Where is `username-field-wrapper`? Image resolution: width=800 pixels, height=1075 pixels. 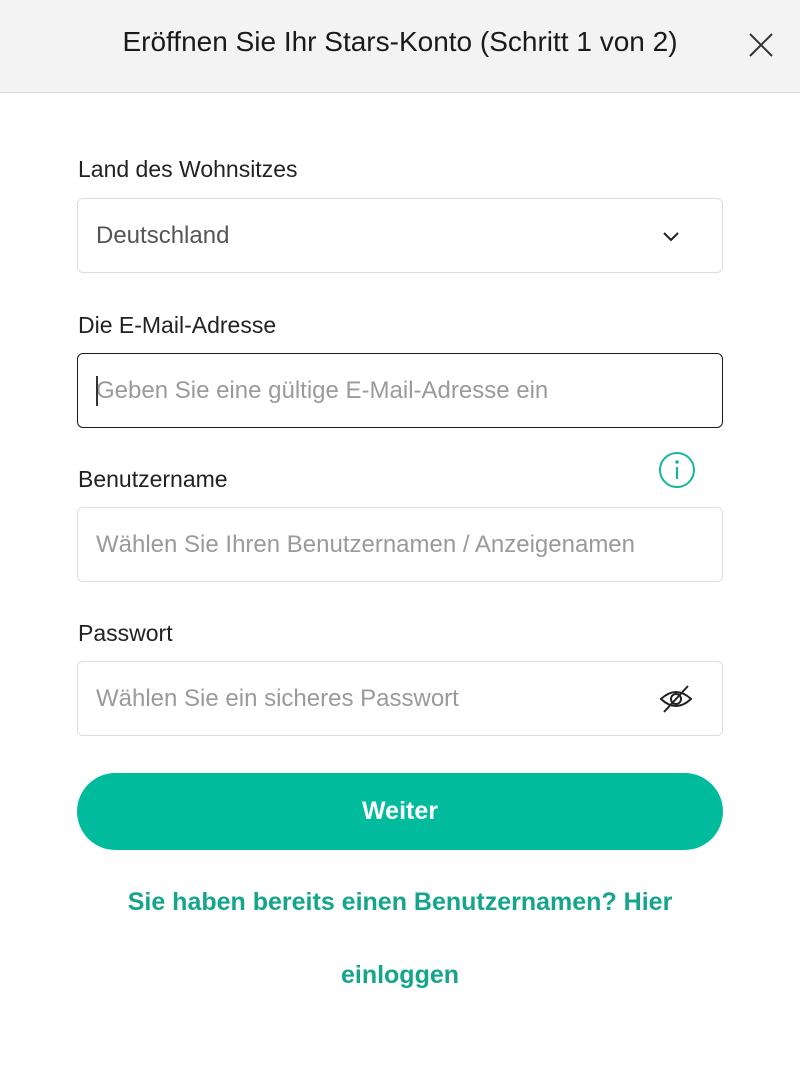 username-field-wrapper is located at coordinates (400, 544).